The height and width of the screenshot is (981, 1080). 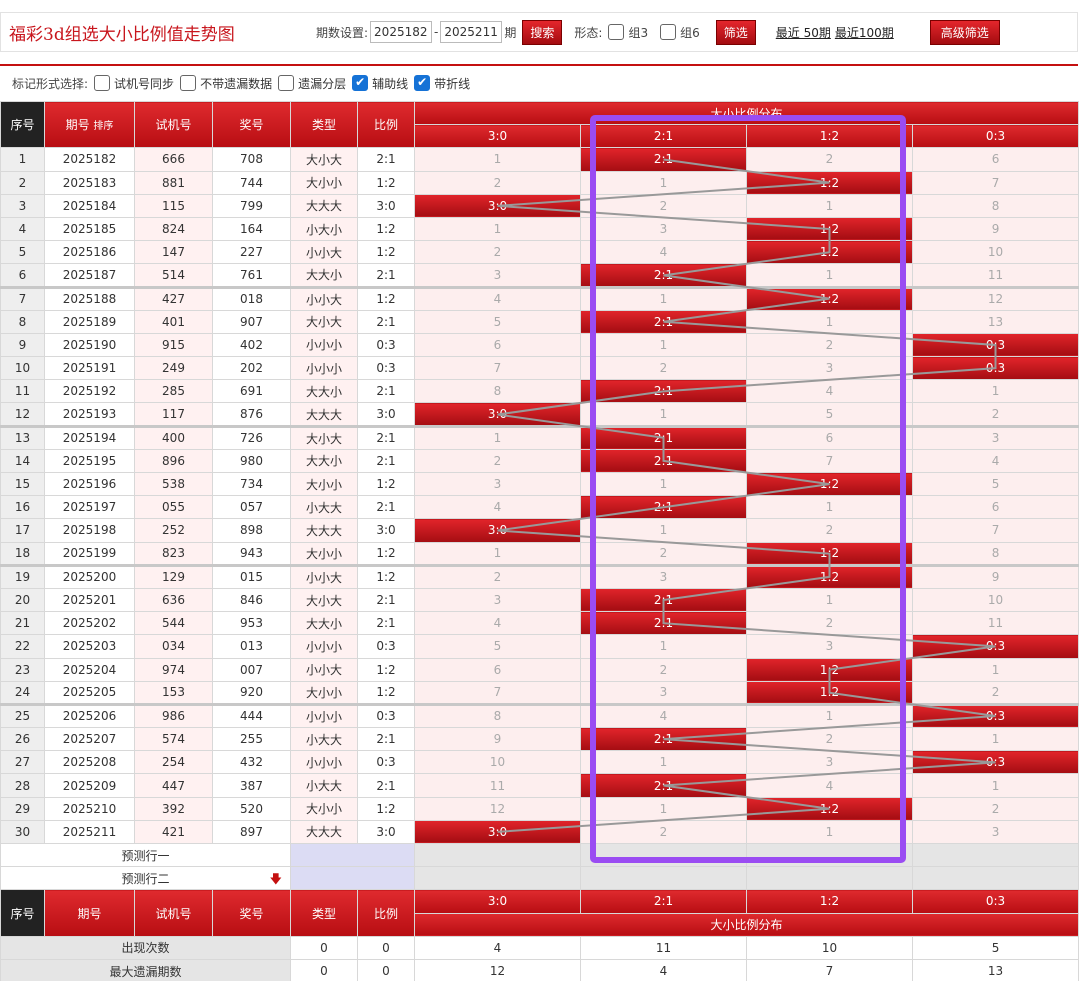 I want to click on no-missing-checkbox, so click(x=188, y=83).